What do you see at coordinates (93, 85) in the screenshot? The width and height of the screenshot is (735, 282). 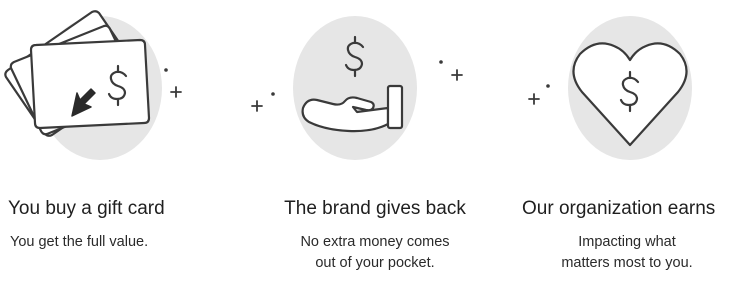 I see `gift-card-cursor-icon` at bounding box center [93, 85].